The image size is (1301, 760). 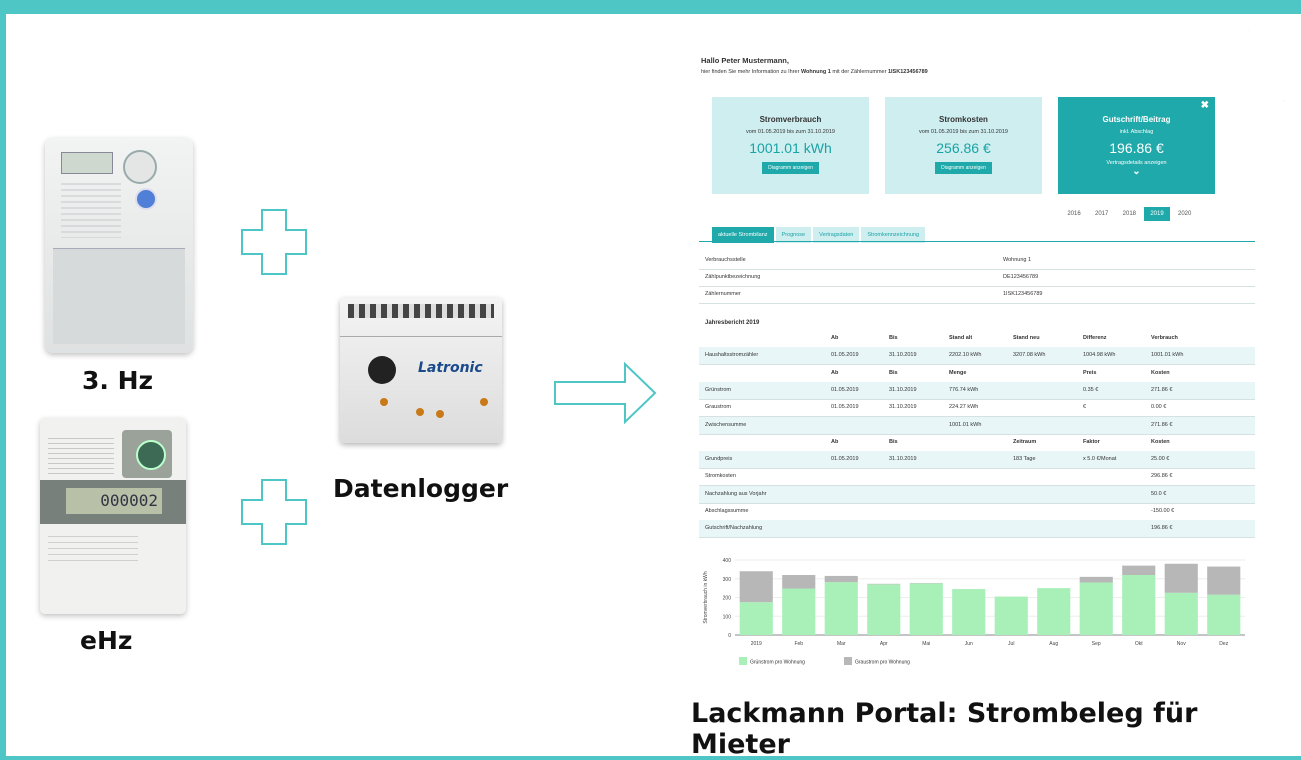 I want to click on table-cell: Nachzahlung aus Vorjahr, so click(x=735, y=494).